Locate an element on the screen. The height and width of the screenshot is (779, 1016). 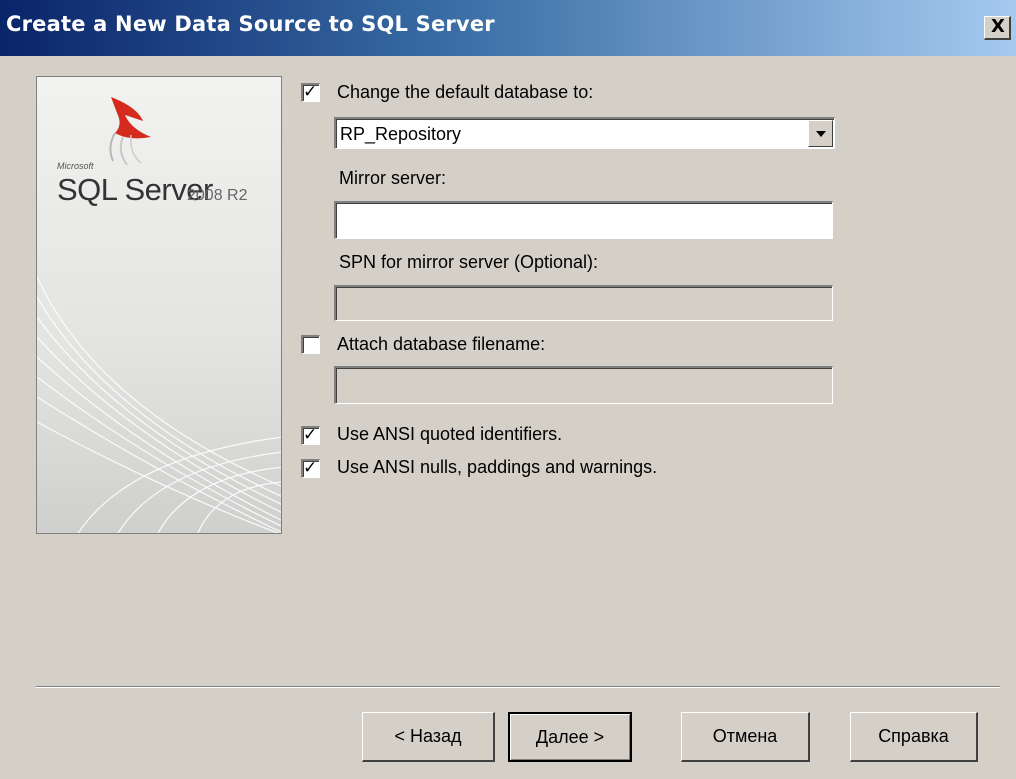
brand-panel: Microsoft SQL Server 2008 R2 is located at coordinates (159, 305).